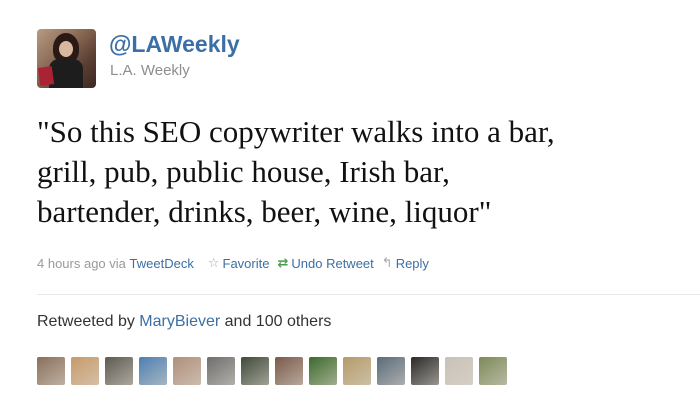  I want to click on retweeted-prefix: Retweeted by, so click(86, 321).